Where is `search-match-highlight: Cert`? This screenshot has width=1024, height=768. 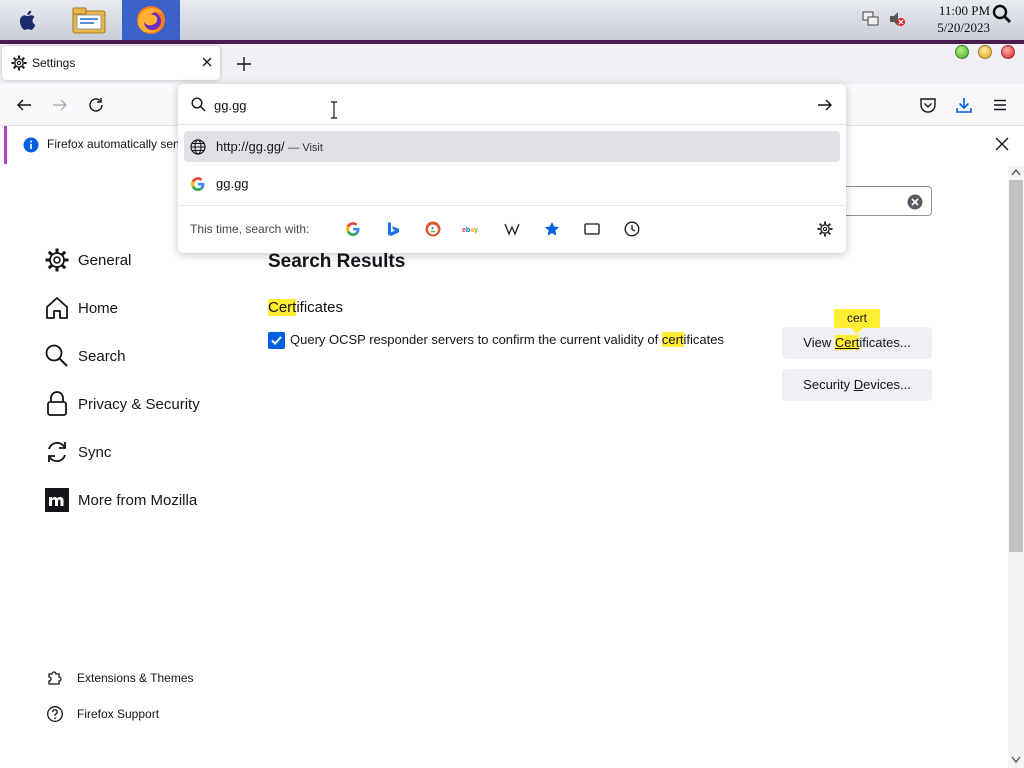
search-match-highlight: Cert is located at coordinates (282, 307).